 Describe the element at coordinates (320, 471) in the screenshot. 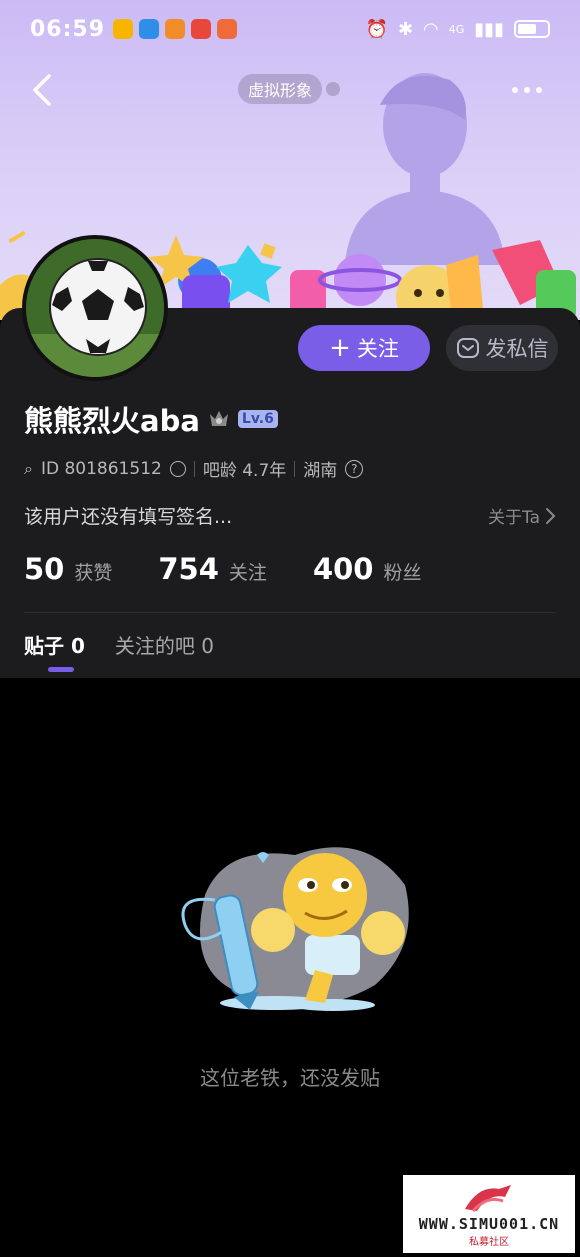

I see `location: 湖南` at that location.